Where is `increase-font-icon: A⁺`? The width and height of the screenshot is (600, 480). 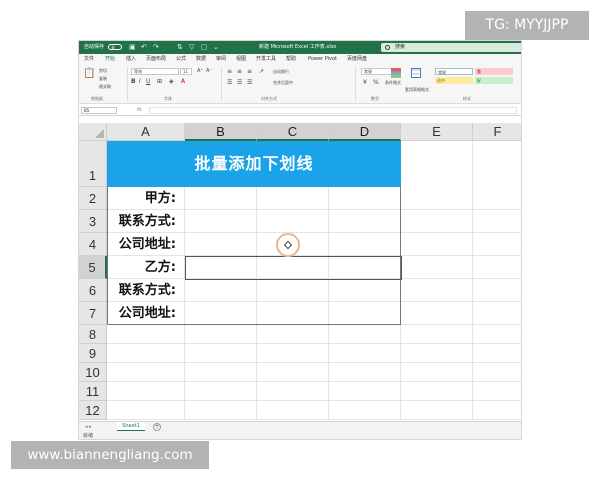 increase-font-icon: A⁺ is located at coordinates (200, 71).